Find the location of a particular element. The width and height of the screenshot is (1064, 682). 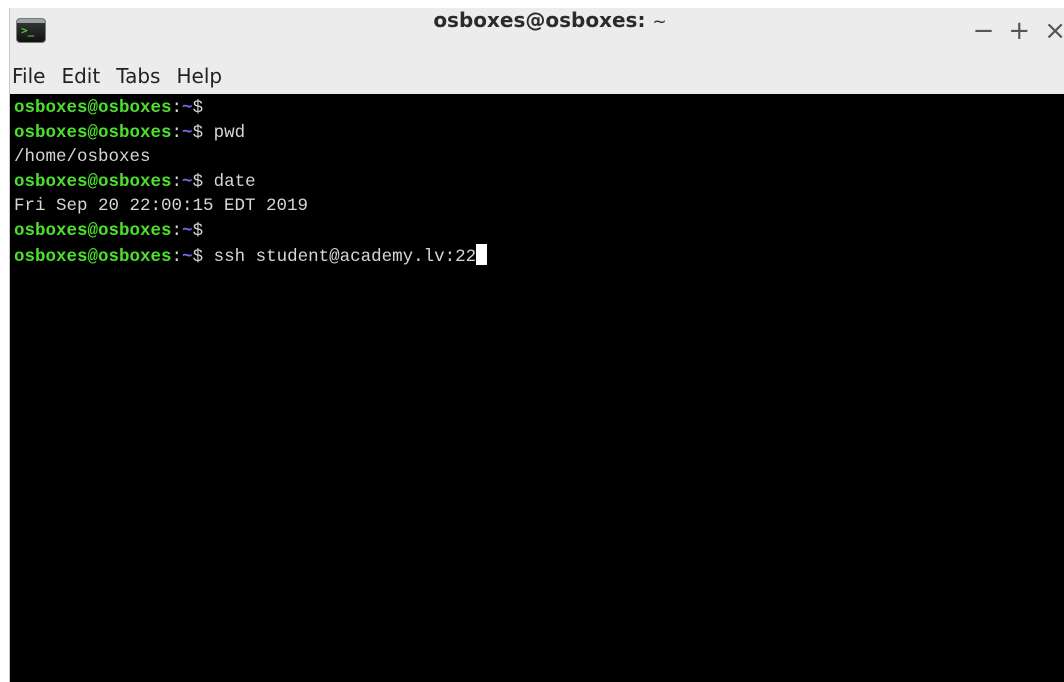

menu-file: File is located at coordinates (28, 76).